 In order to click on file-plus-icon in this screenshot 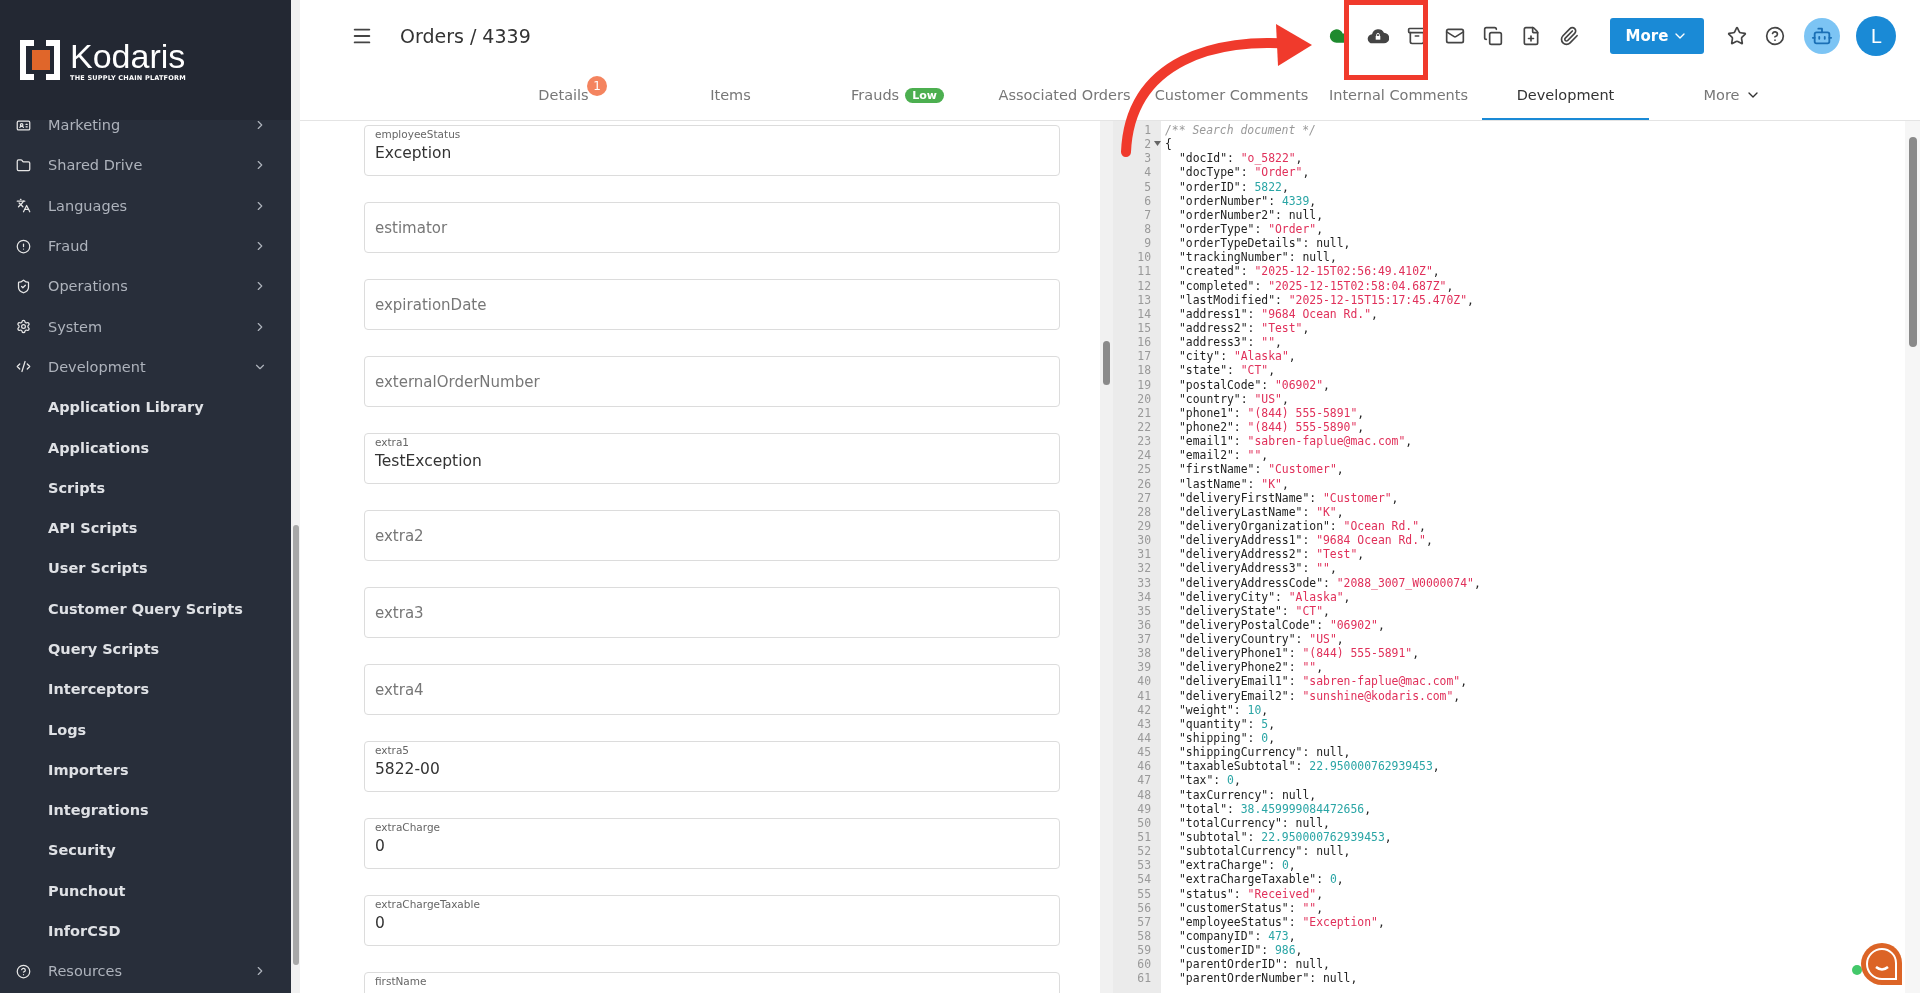, I will do `click(1531, 36)`.